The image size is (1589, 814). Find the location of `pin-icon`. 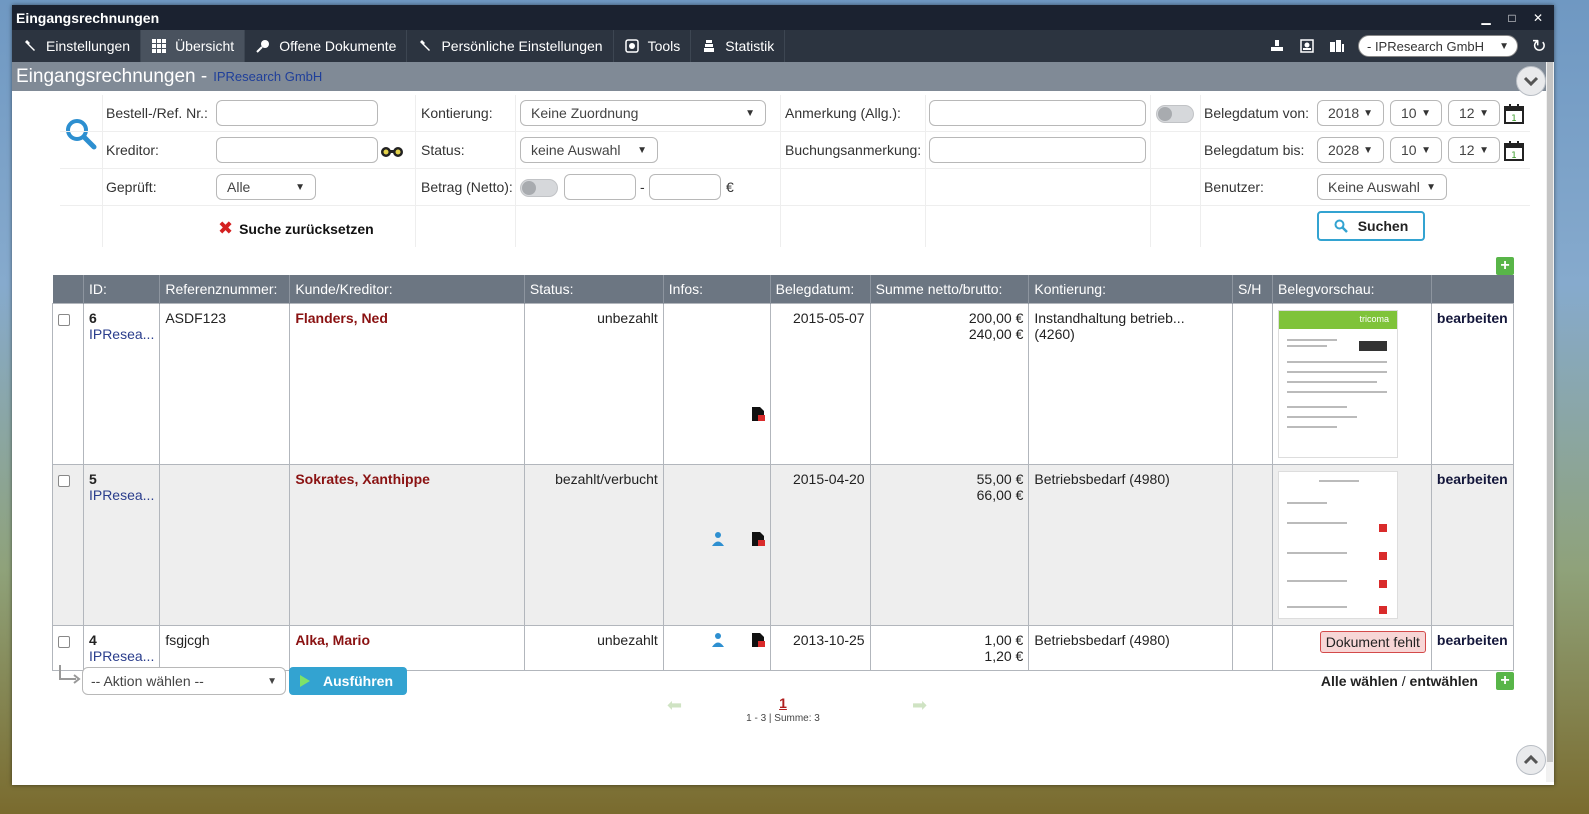

pin-icon is located at coordinates (263, 46).